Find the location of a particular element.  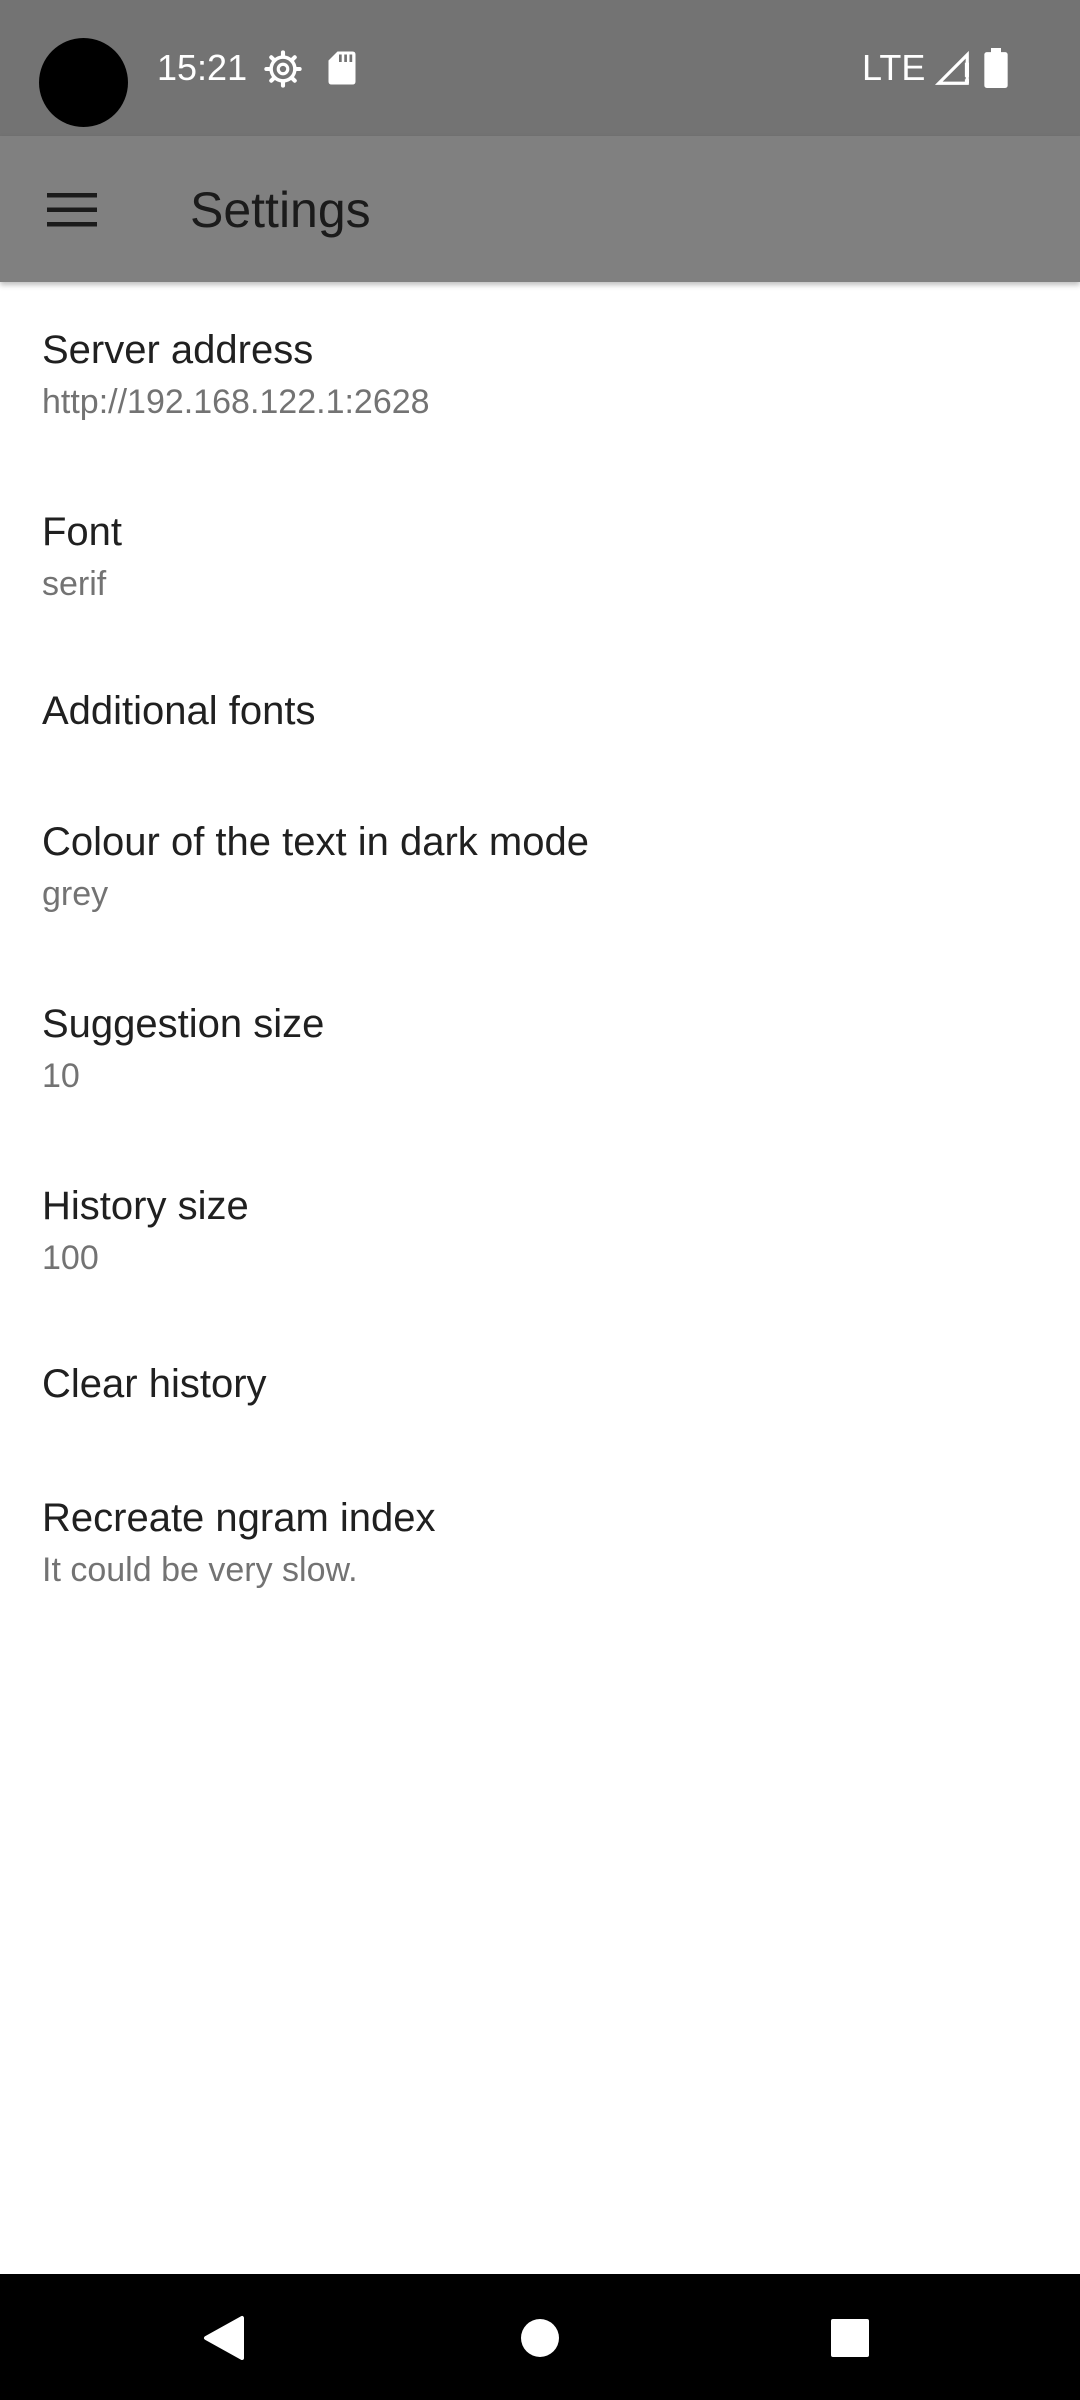

back-icon is located at coordinates (228, 2338).